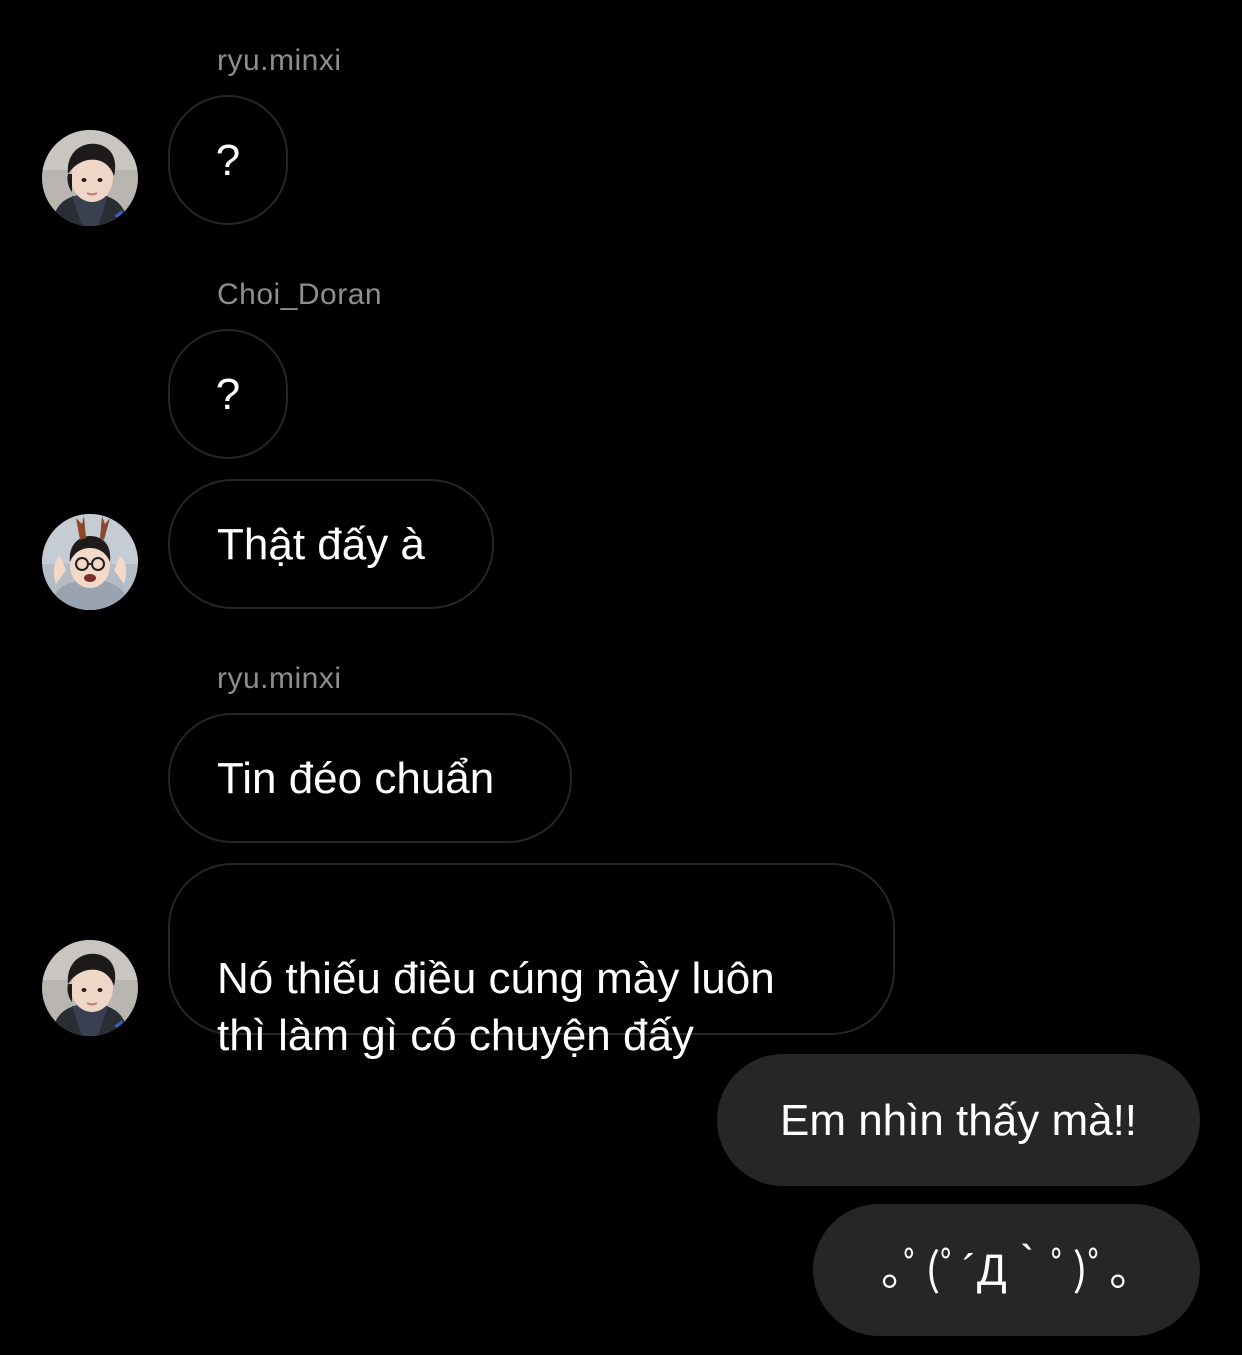 The width and height of the screenshot is (1242, 1355). I want to click on message-bubble: Thật đấy à, so click(331, 544).